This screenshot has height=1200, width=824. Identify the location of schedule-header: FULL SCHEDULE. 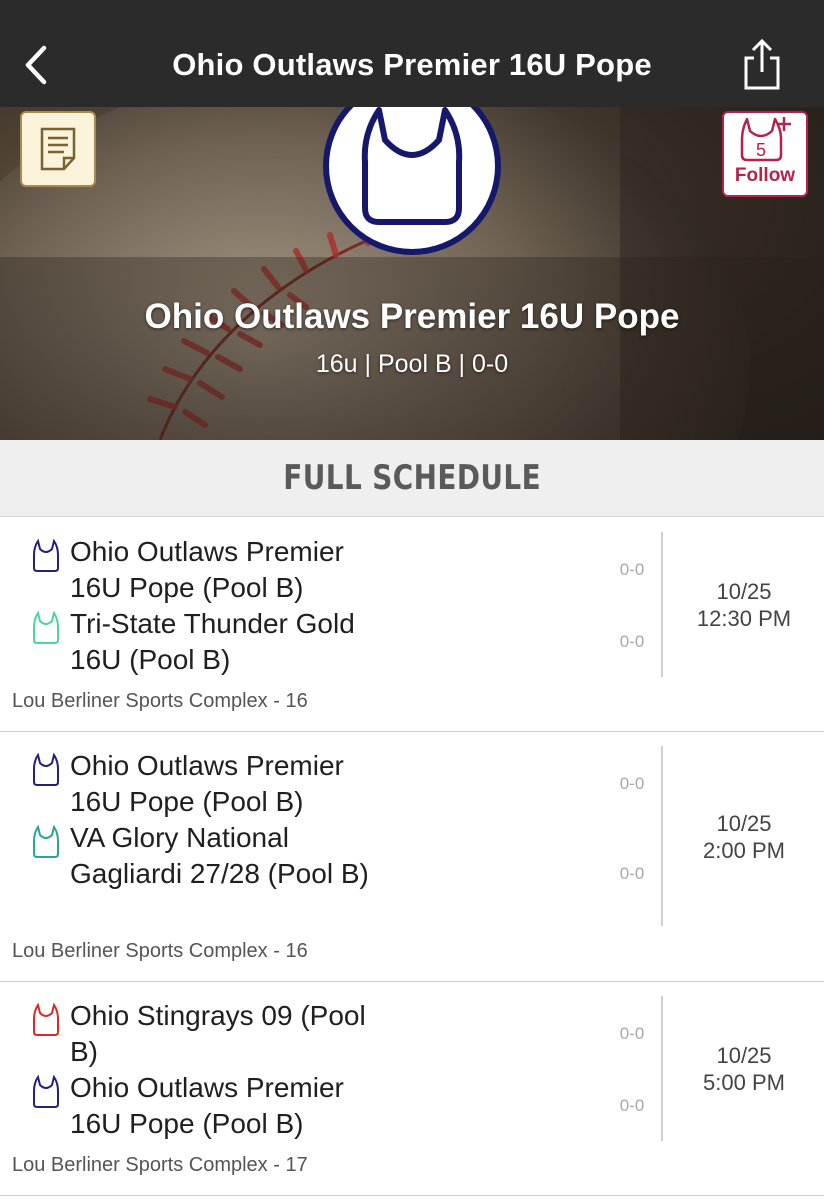
(412, 478).